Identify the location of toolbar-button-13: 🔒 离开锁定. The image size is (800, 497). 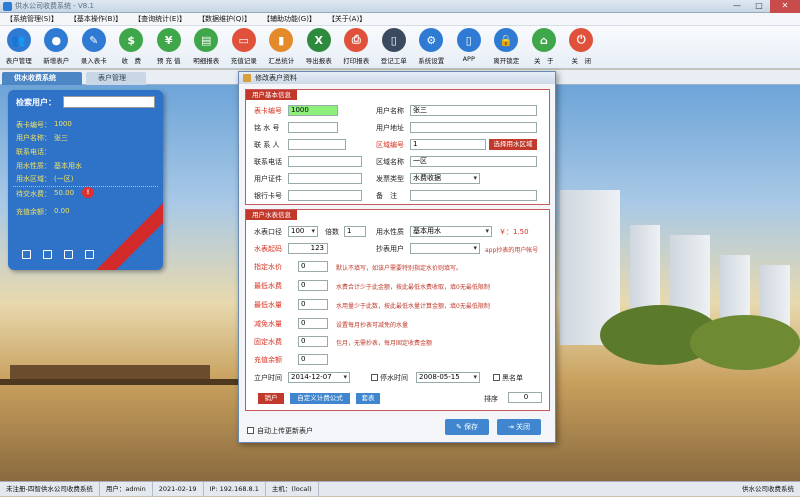
(507, 47).